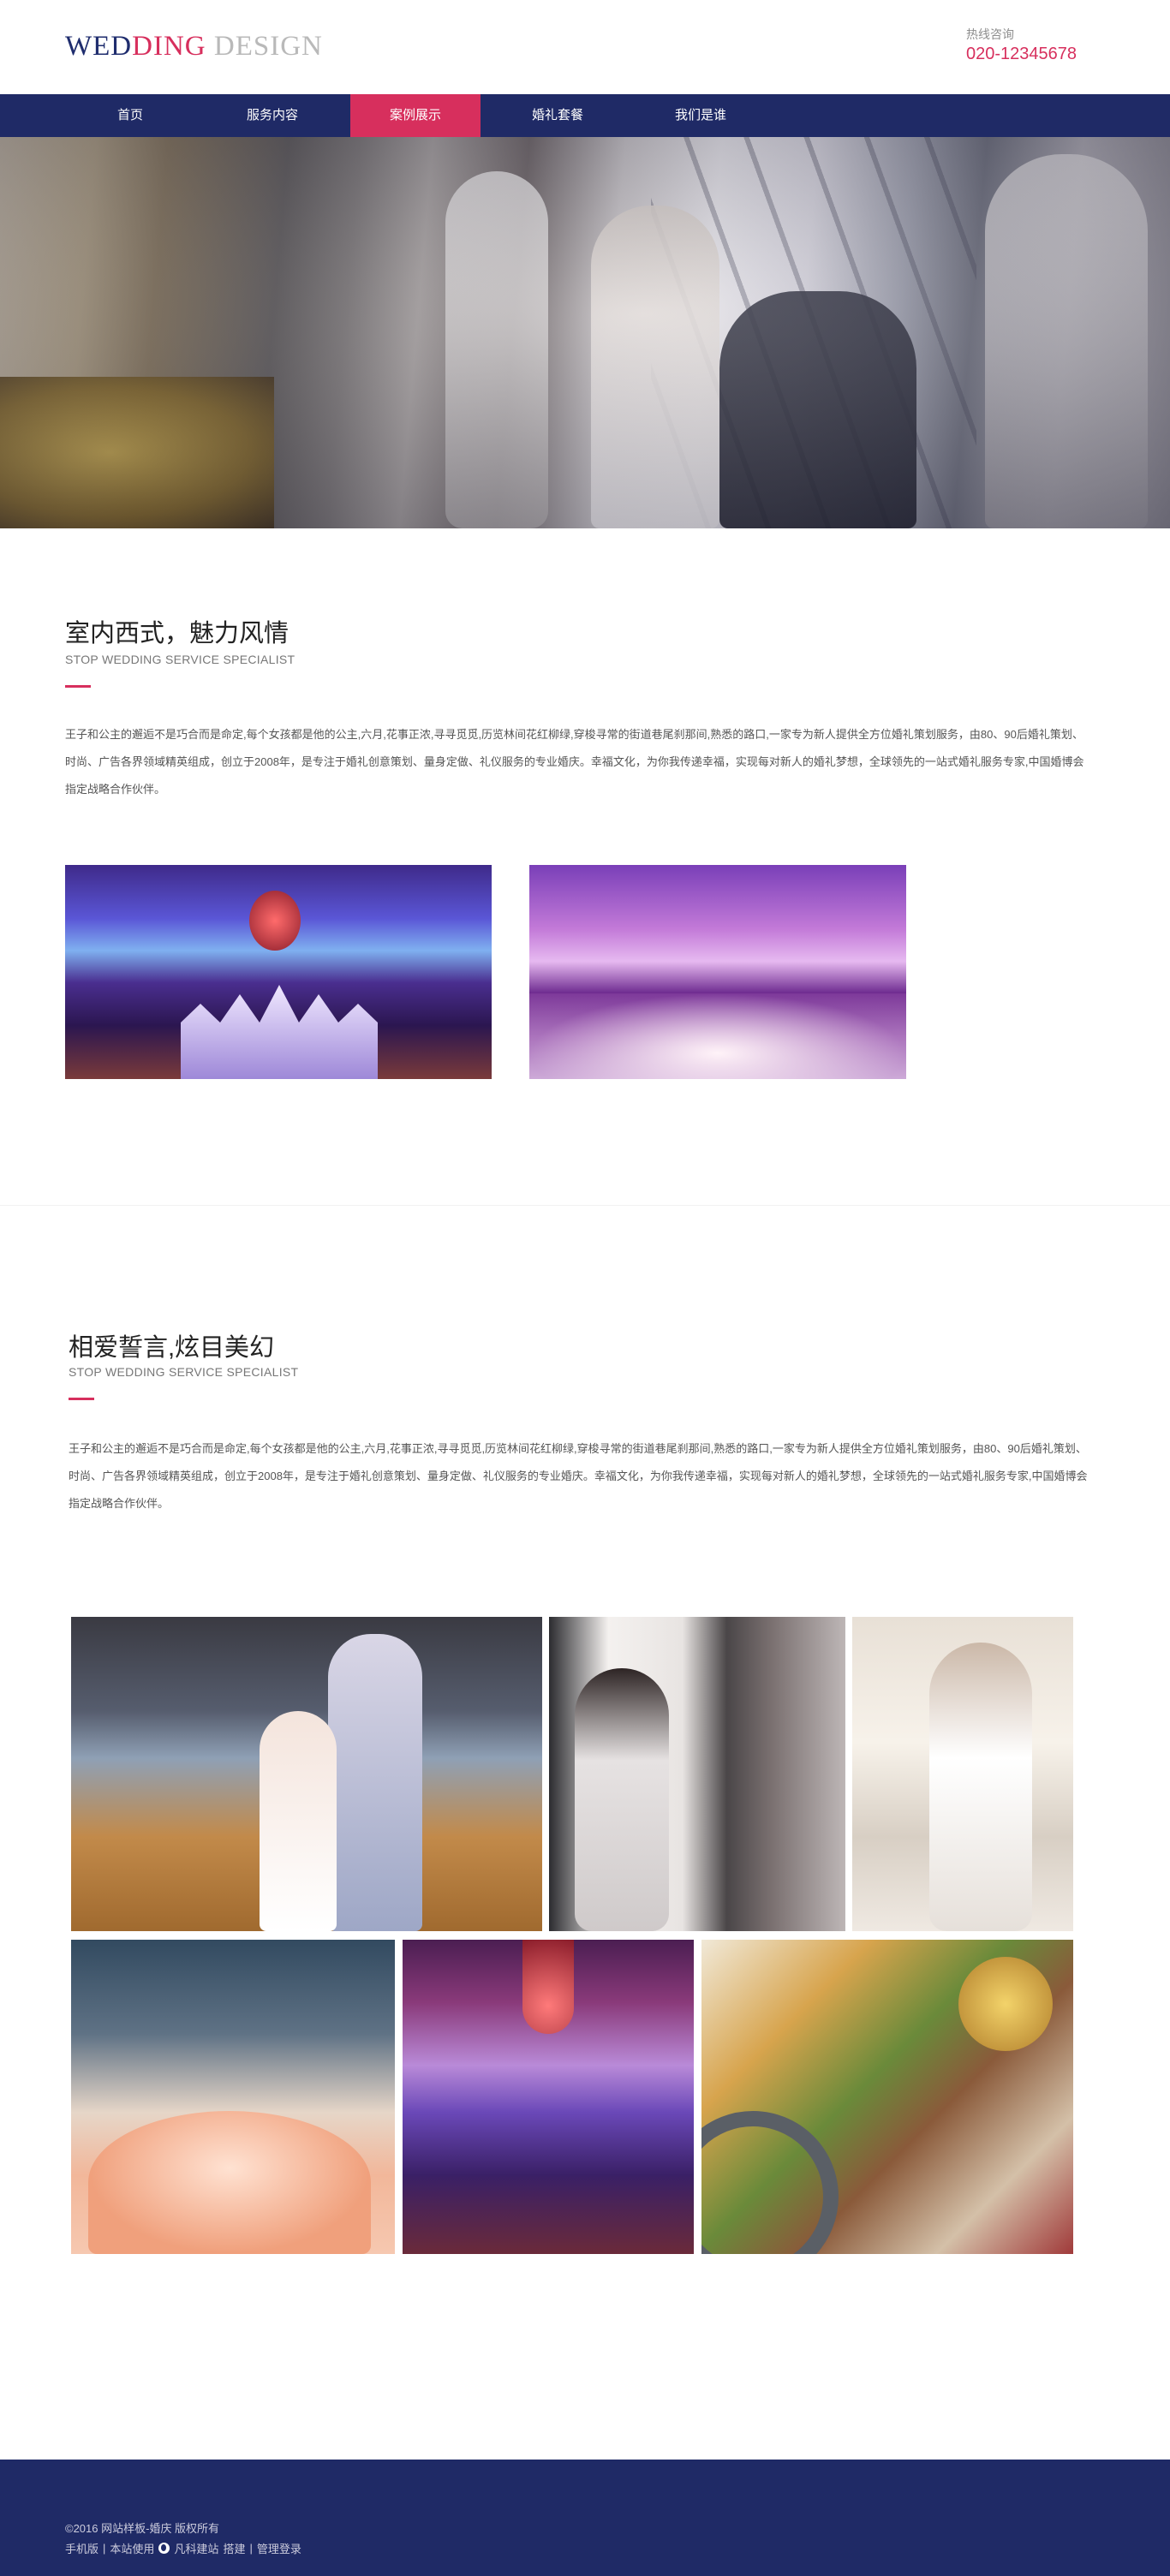  What do you see at coordinates (233, 2097) in the screenshot?
I see `gallery-photo-bride-pink-gown` at bounding box center [233, 2097].